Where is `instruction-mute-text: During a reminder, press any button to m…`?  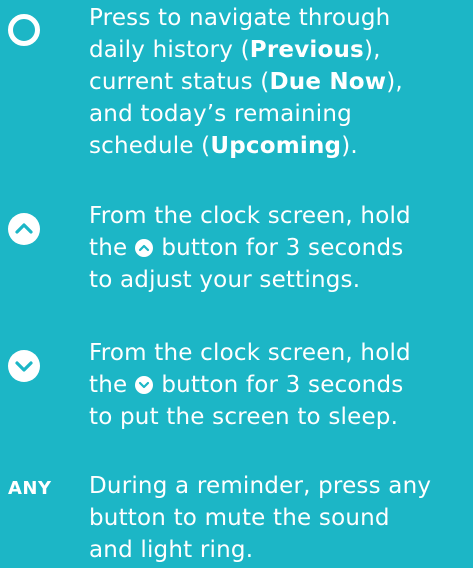 instruction-mute-text: During a reminder, press any button to m… is located at coordinates (260, 518).